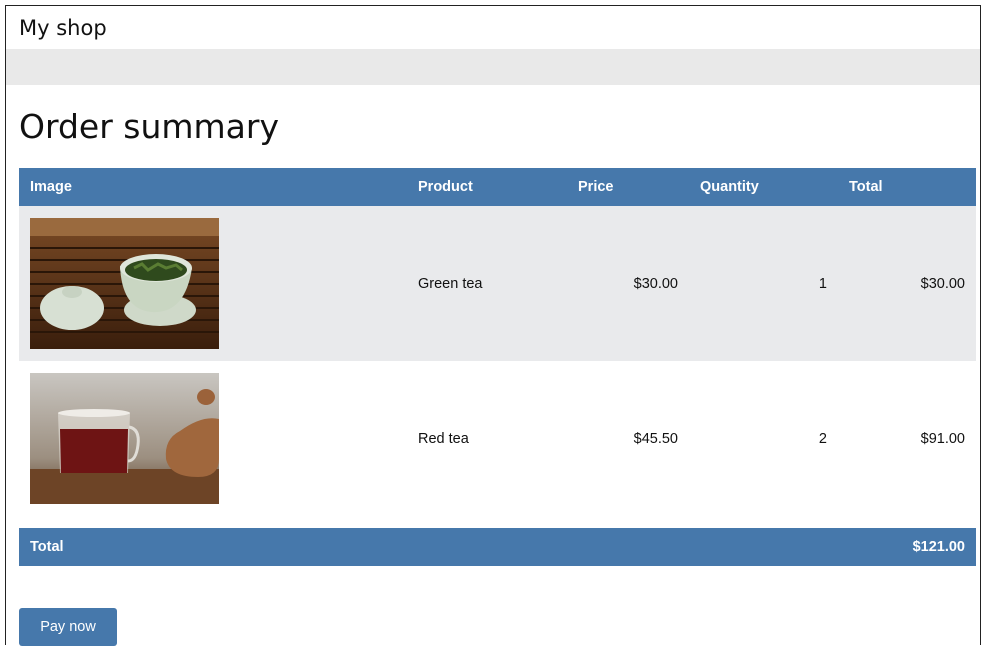 The width and height of the screenshot is (983, 646). Describe the element at coordinates (866, 187) in the screenshot. I see `column-header-total: Total` at that location.